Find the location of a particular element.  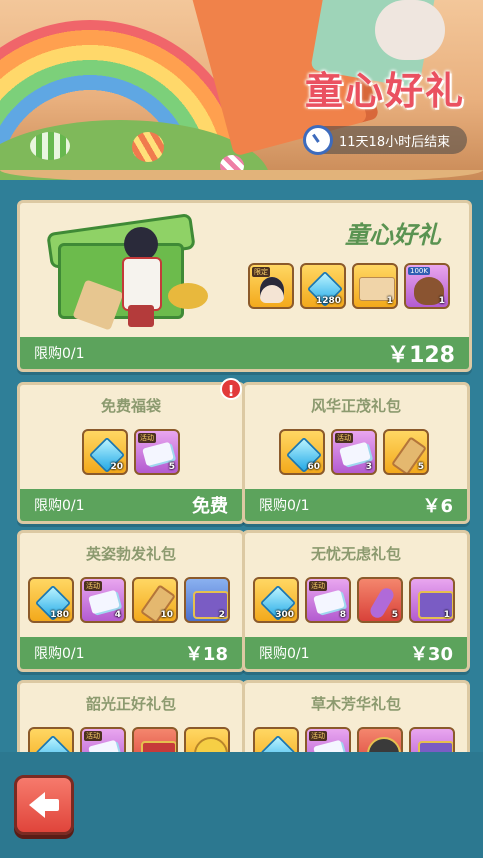

buy-price-button: ￥30 is located at coordinates (431, 653).